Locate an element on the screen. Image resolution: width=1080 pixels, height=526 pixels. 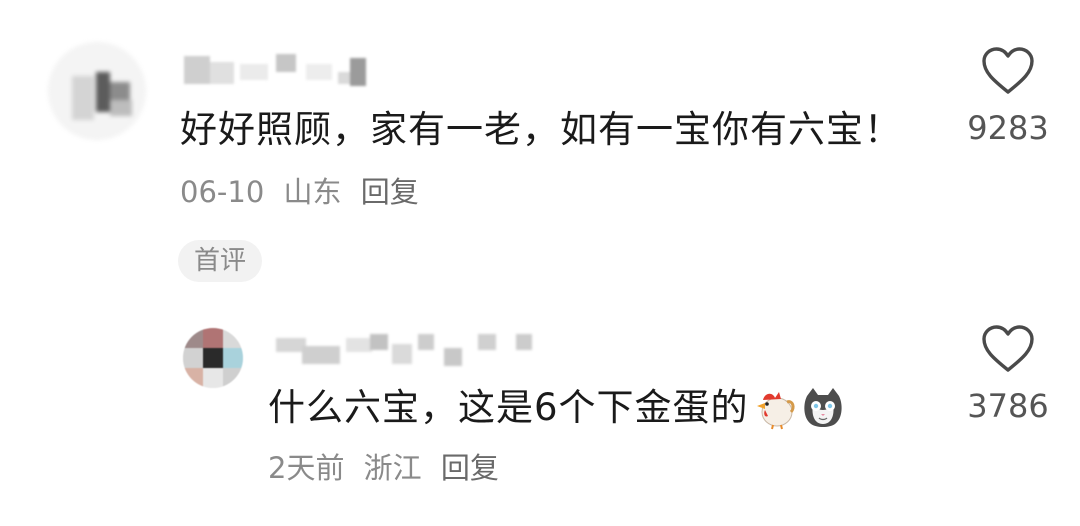
like-count: 9283 is located at coordinates (1008, 128).